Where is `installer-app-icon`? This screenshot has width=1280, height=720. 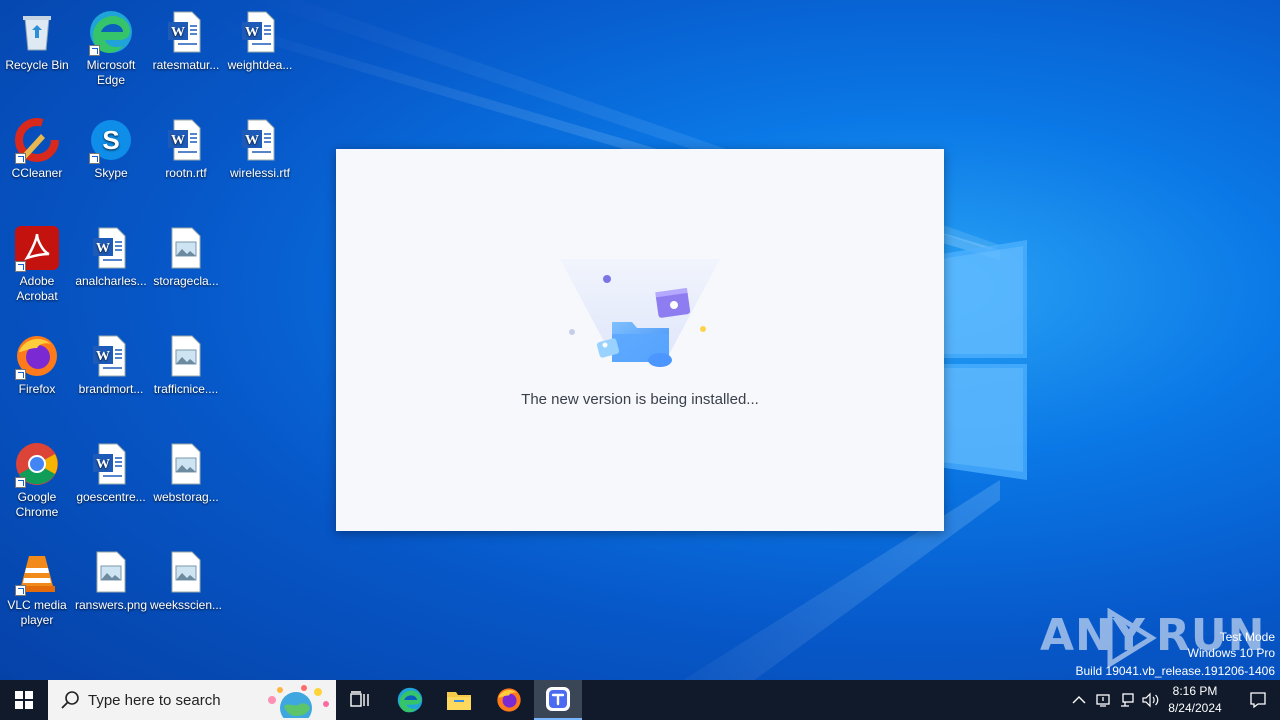 installer-app-icon is located at coordinates (558, 699).